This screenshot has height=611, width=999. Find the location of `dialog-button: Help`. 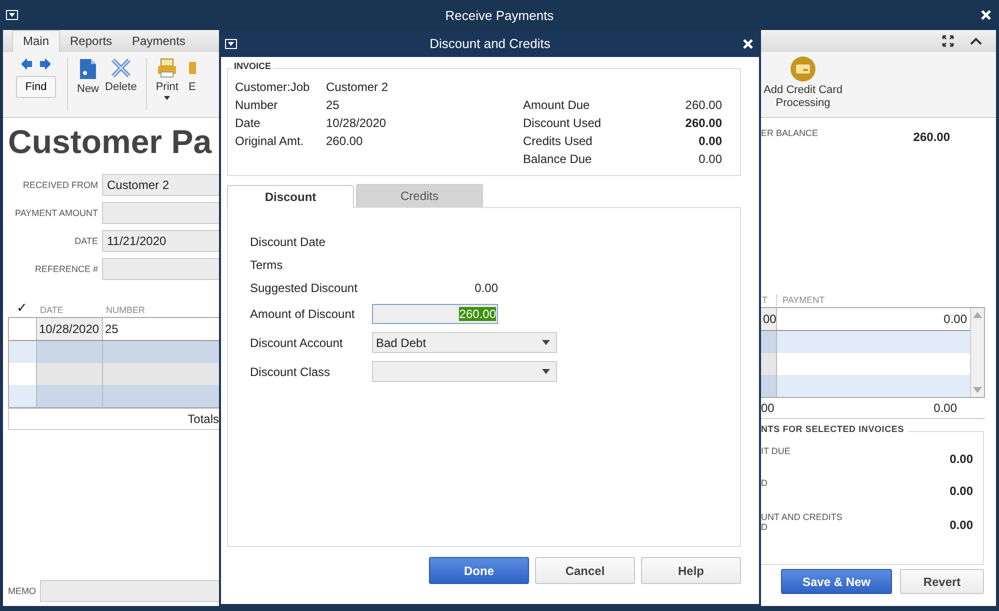

dialog-button: Help is located at coordinates (691, 570).